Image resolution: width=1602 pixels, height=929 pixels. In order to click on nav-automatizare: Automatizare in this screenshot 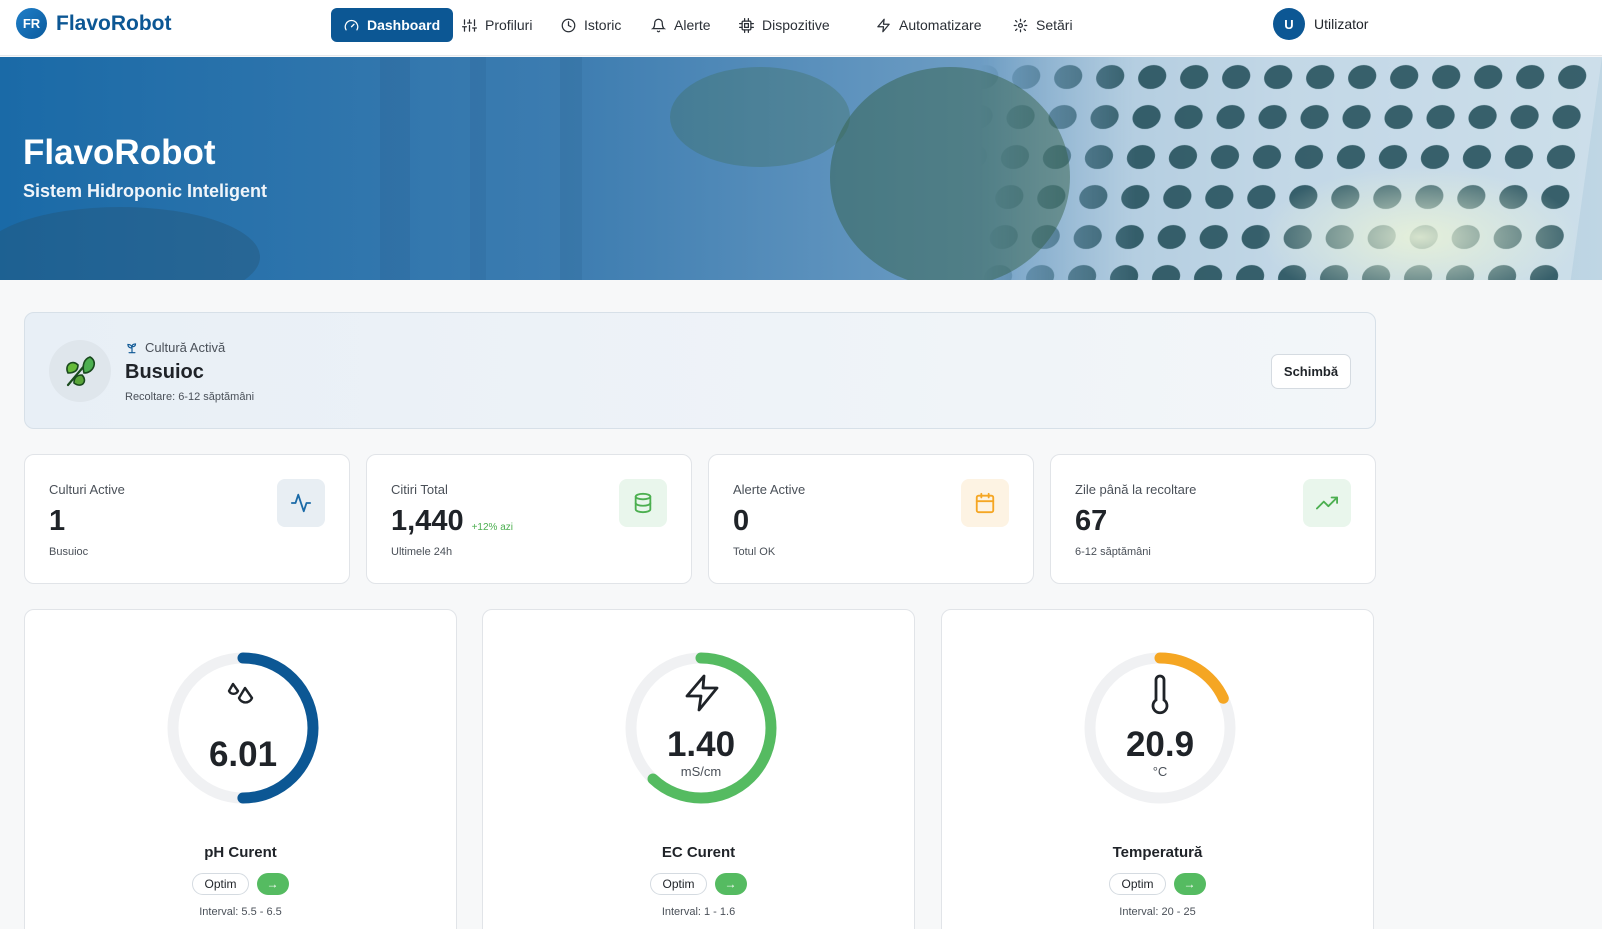, I will do `click(928, 25)`.